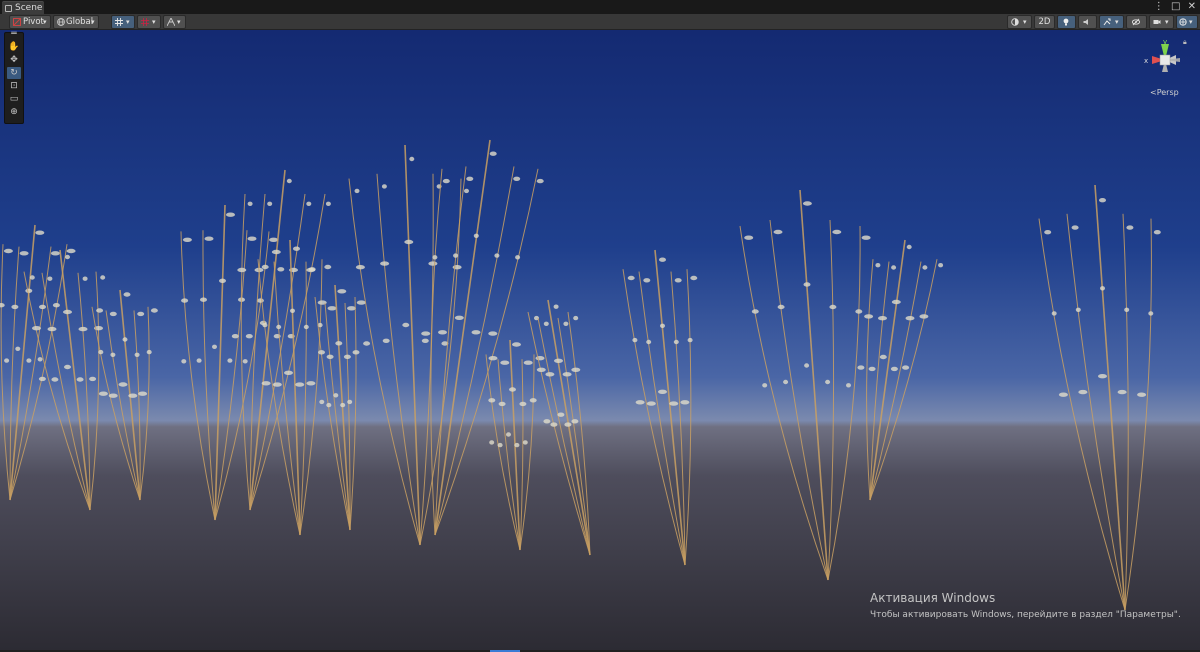  What do you see at coordinates (171, 22) in the screenshot?
I see `wireframe-icon` at bounding box center [171, 22].